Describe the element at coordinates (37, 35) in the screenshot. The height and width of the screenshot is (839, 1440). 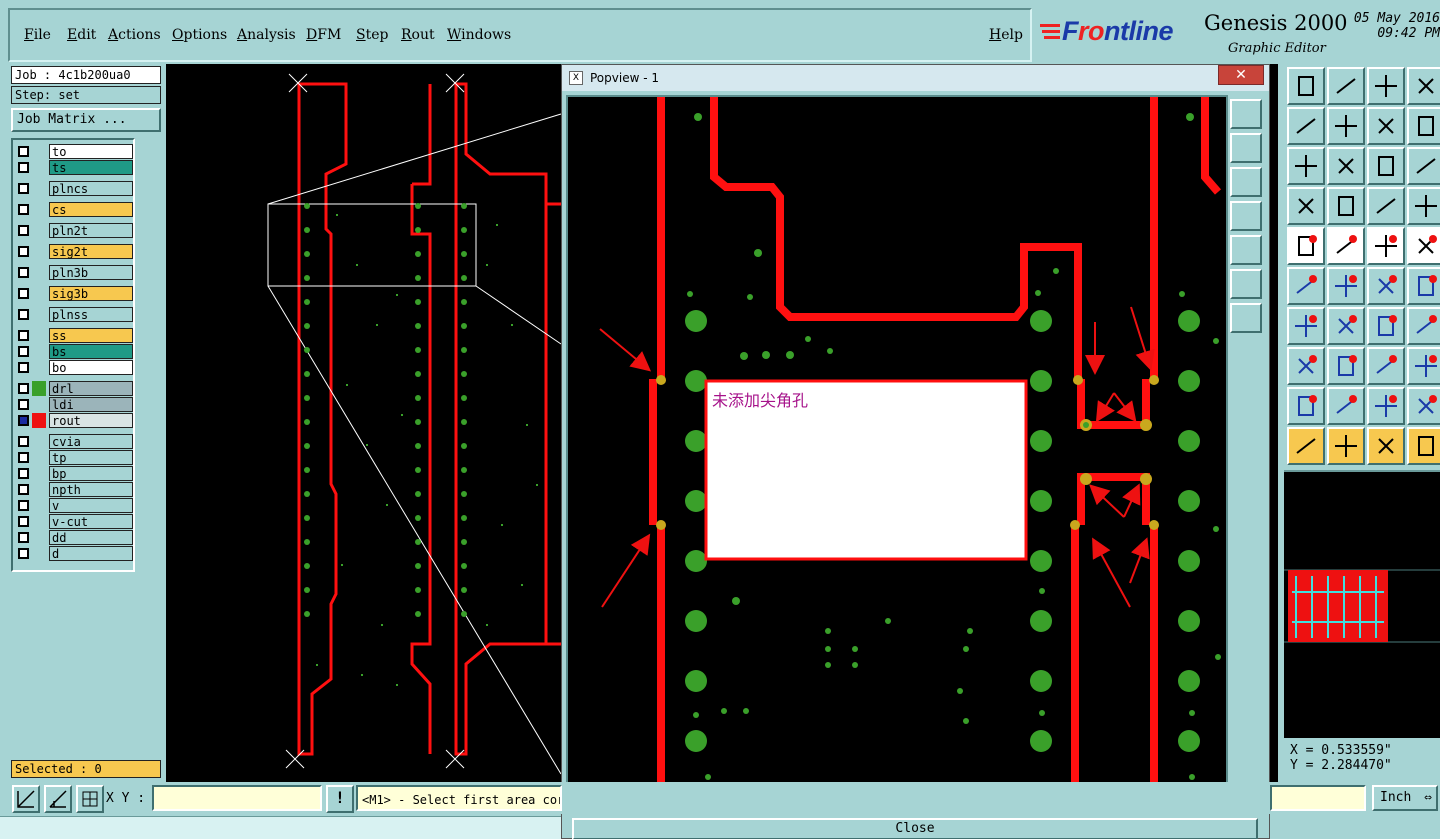
I see `menu-file: File` at that location.